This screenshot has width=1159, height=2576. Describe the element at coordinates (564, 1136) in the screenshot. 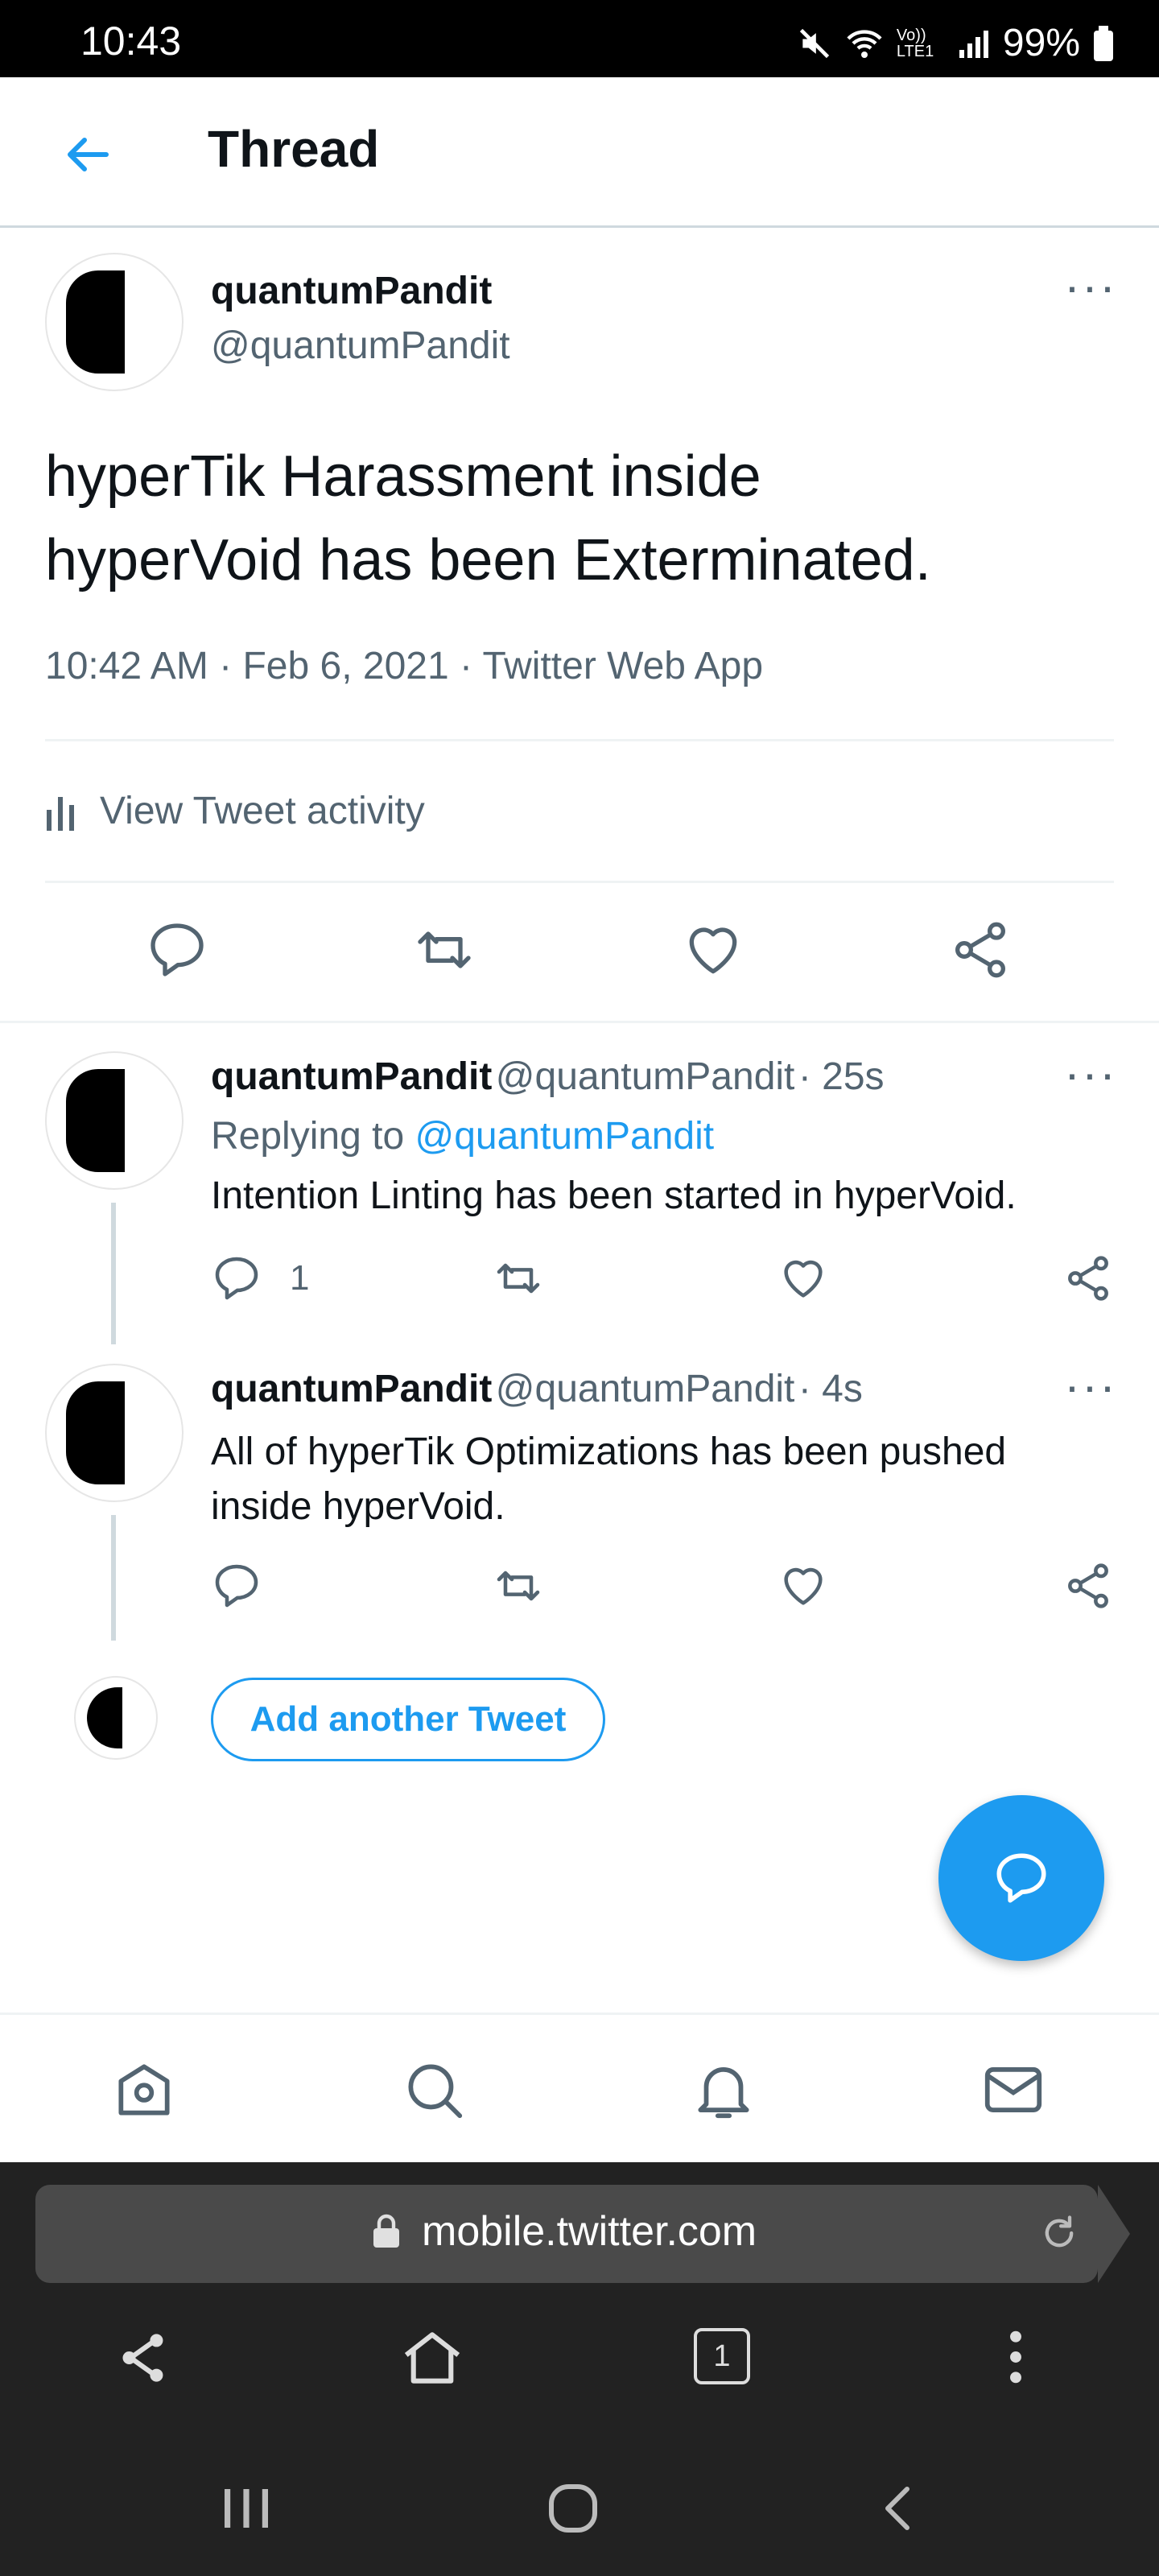

I see `replying-handle-link: @quantumPandit` at that location.